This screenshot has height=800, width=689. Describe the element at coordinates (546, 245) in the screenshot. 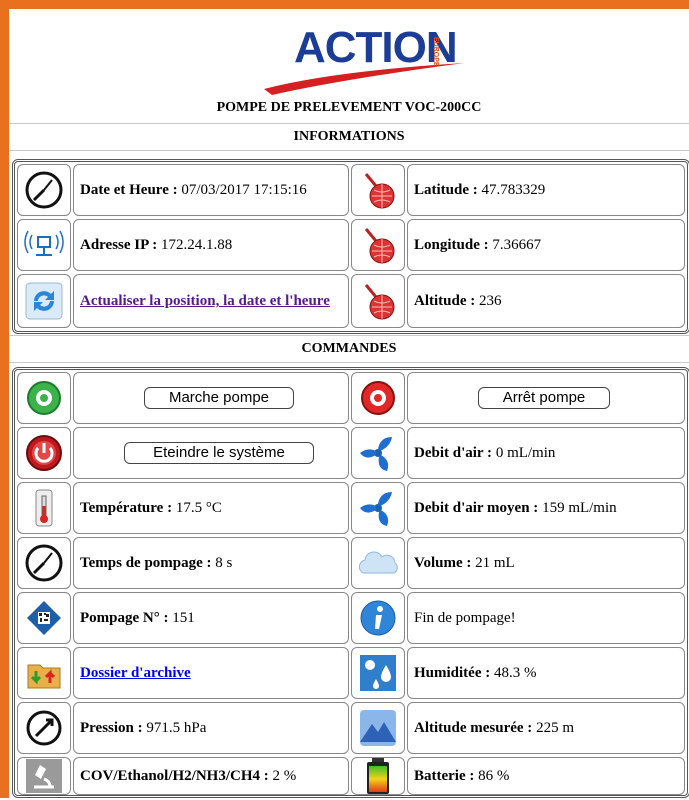

I see `longitude-cell: Longitude : 7.36667` at that location.